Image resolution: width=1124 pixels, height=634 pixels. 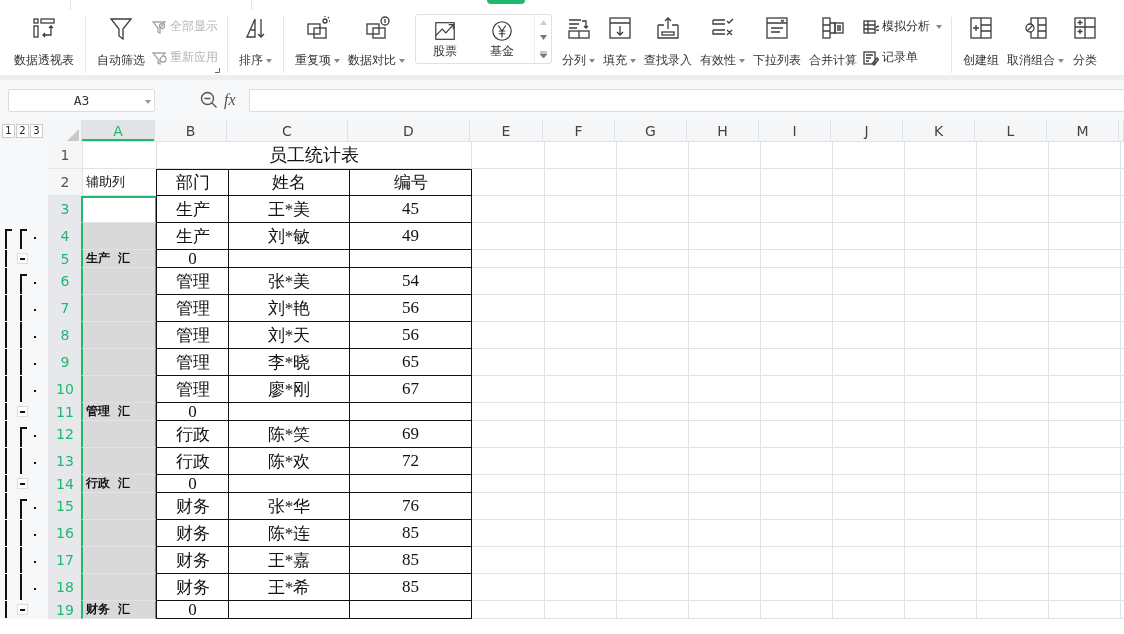 I want to click on column-heading: 部门, so click(x=192, y=182).